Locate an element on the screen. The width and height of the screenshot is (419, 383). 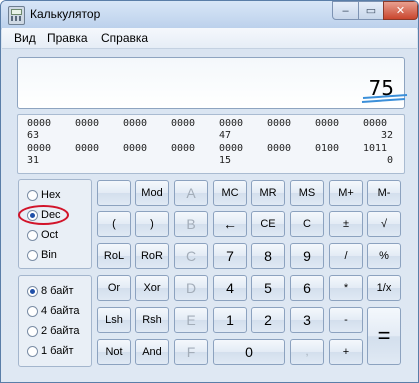
menu-bar: Вид Правка Справка is located at coordinates (209, 38).